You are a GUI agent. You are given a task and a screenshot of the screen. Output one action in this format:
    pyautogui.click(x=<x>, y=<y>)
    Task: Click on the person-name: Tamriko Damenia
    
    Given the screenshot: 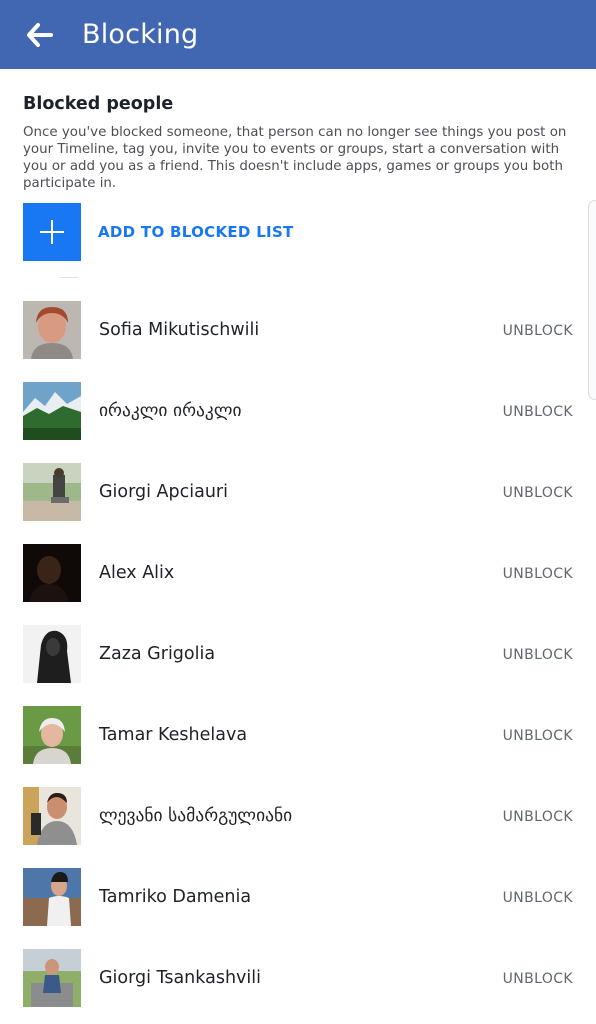 What is the action you would take?
    pyautogui.click(x=175, y=897)
    